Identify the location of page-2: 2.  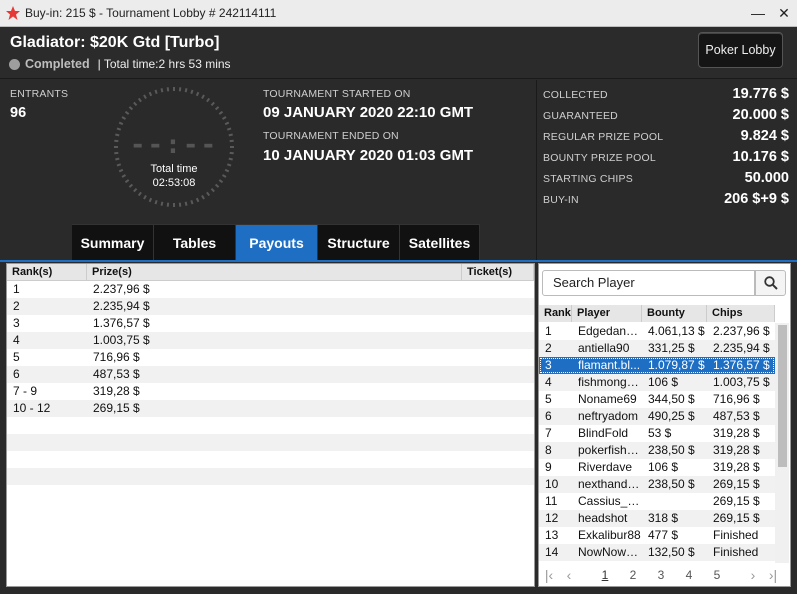
(633, 575).